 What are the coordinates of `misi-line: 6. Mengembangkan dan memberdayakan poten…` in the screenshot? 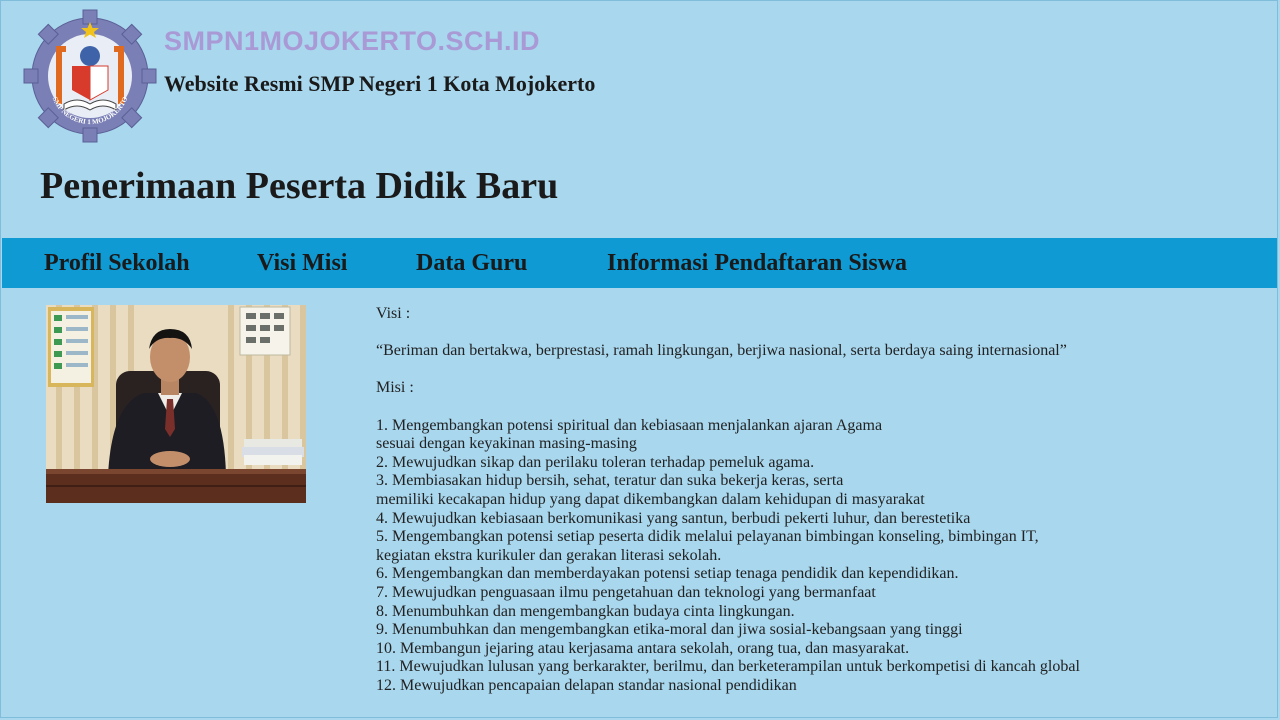 It's located at (667, 574).